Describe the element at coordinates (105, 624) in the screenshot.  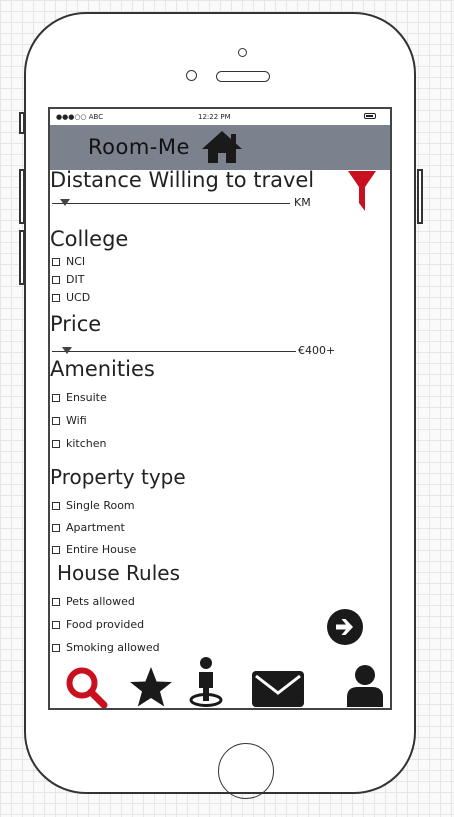
I see `house-rule-option-label: Food provided` at that location.